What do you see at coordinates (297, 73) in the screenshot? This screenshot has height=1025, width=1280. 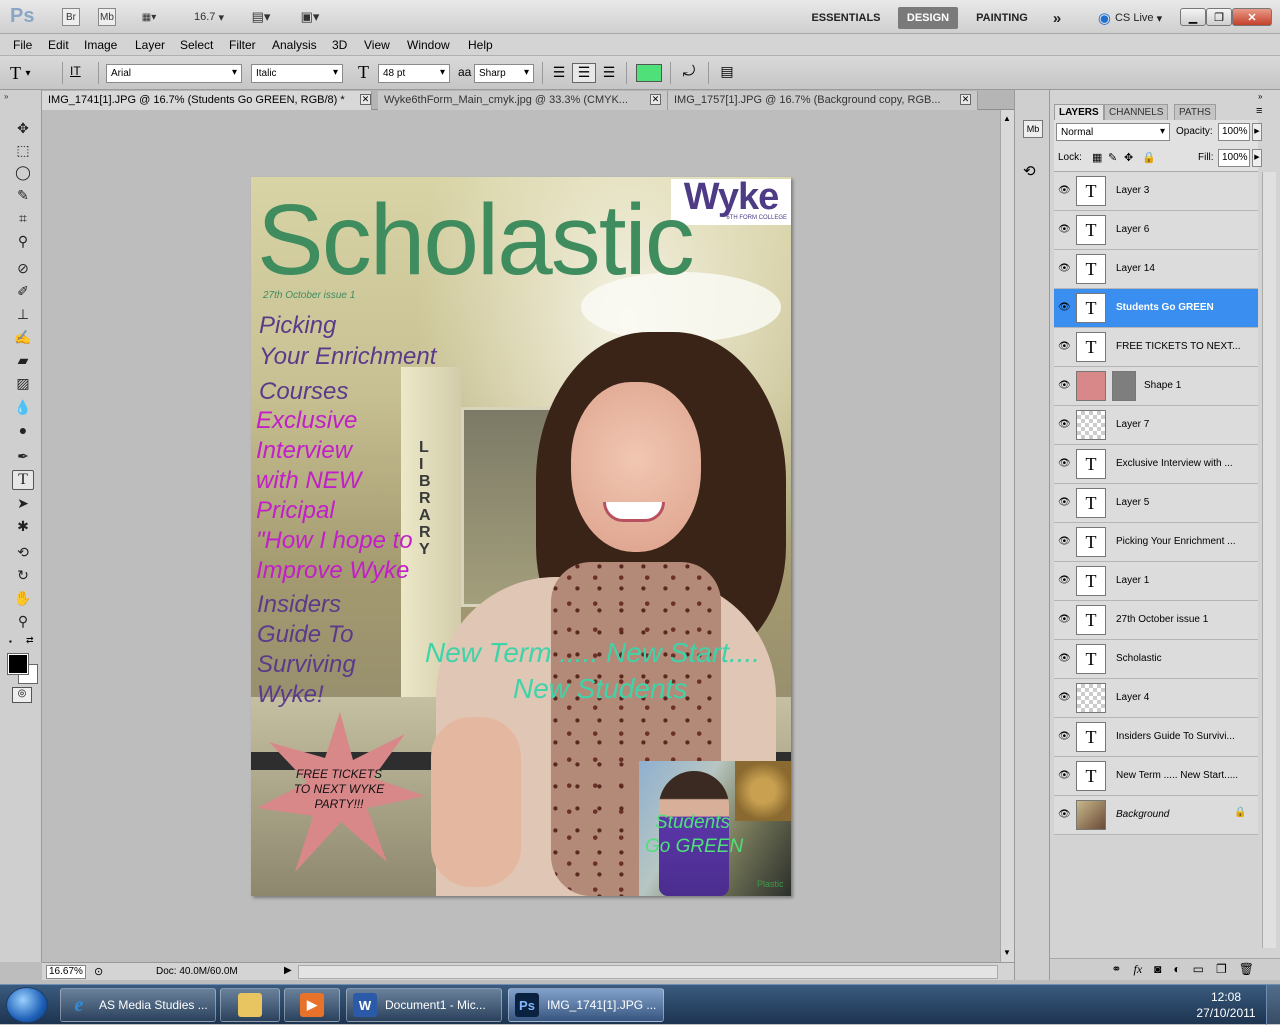 I see `font-style-dropdown: Italic` at bounding box center [297, 73].